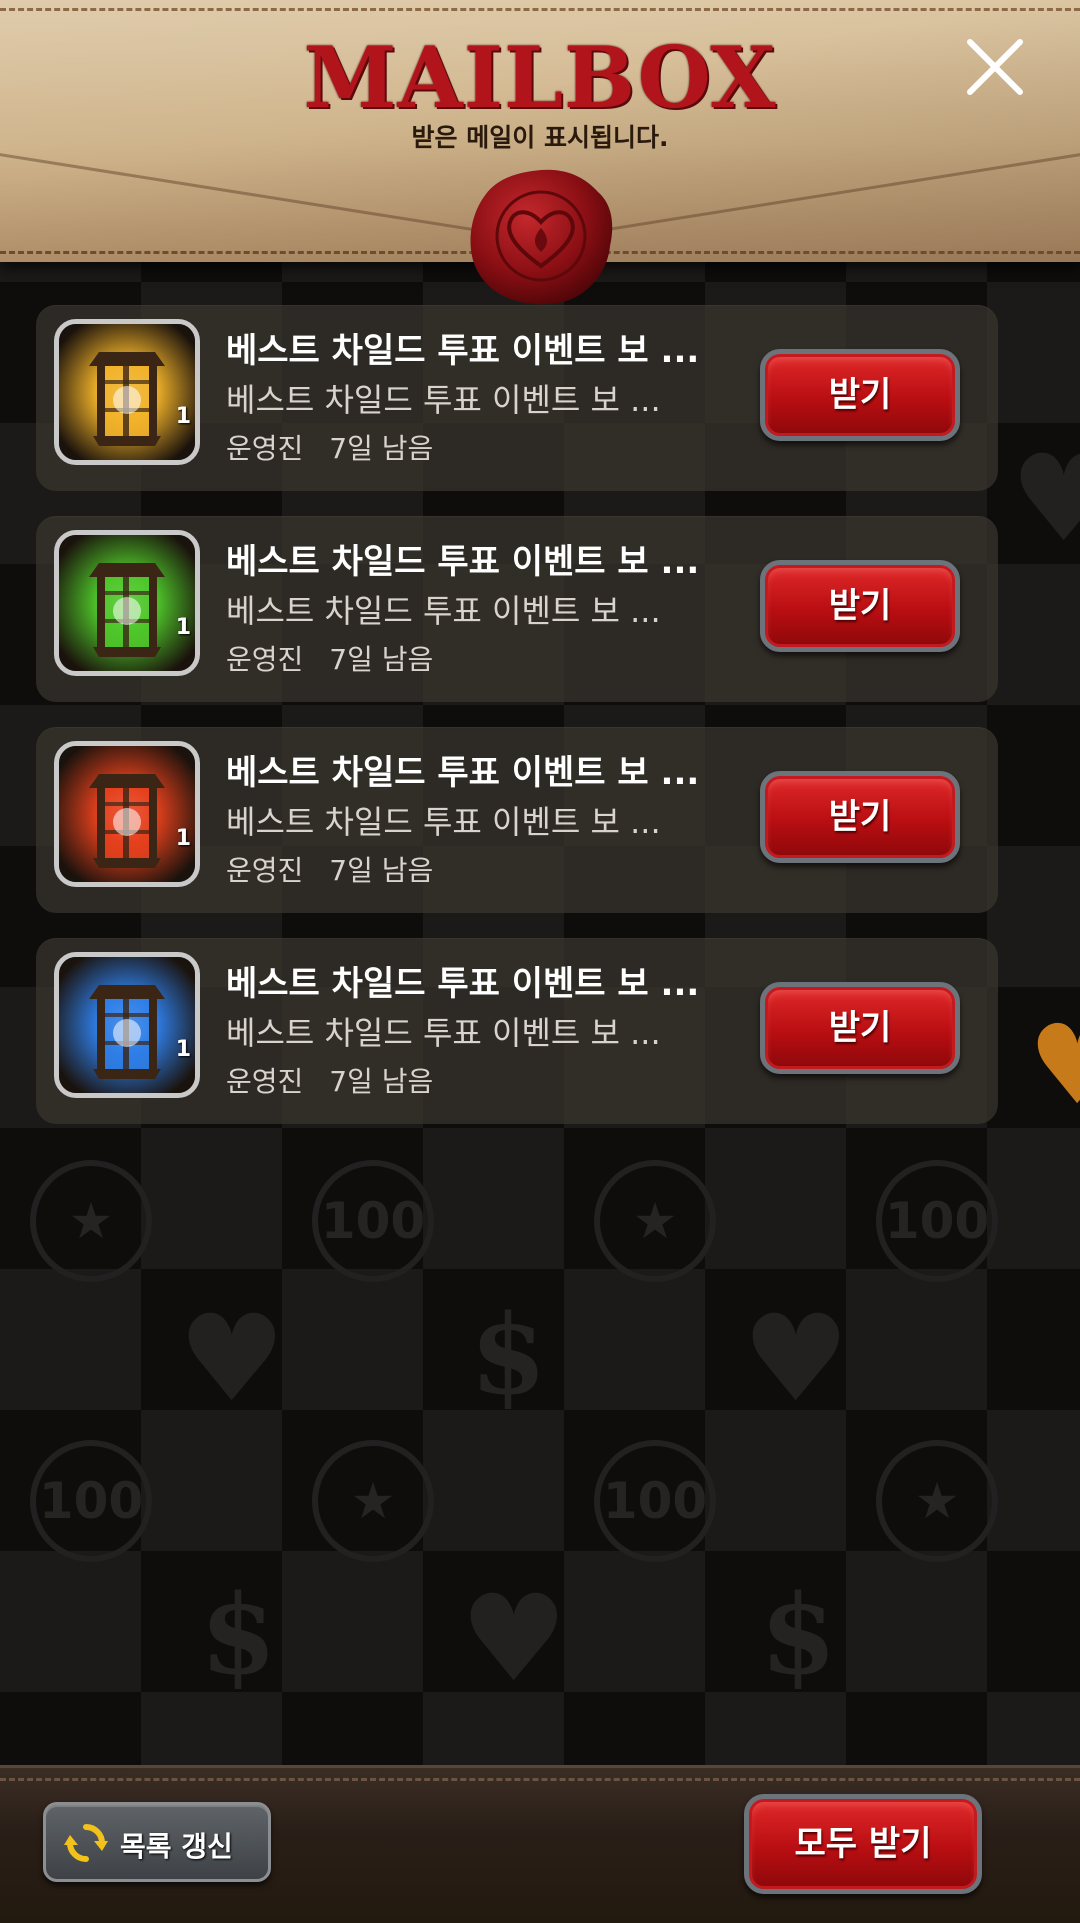 Image resolution: width=1080 pixels, height=1923 pixels. What do you see at coordinates (540, 77) in the screenshot?
I see `page-title: MAILBOX` at bounding box center [540, 77].